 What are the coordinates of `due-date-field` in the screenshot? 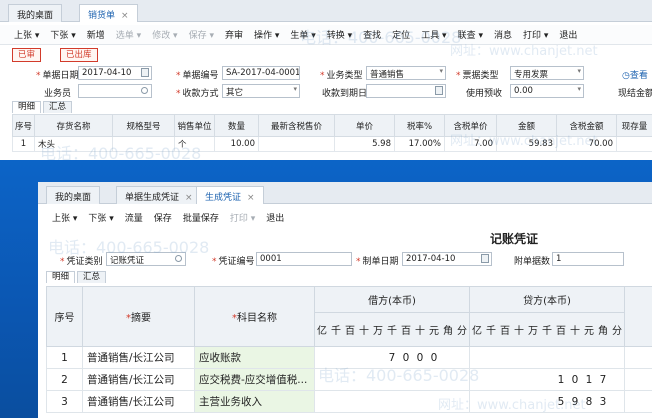 It's located at (406, 91).